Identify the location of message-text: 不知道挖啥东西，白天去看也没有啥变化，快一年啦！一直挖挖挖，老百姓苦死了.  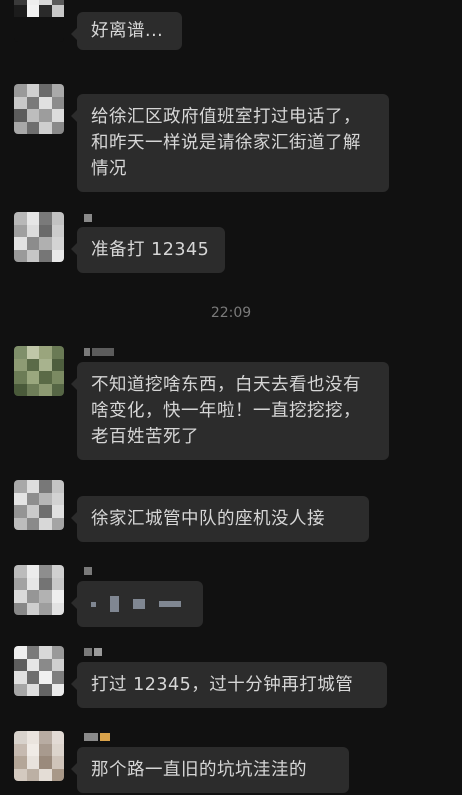
(226, 411).